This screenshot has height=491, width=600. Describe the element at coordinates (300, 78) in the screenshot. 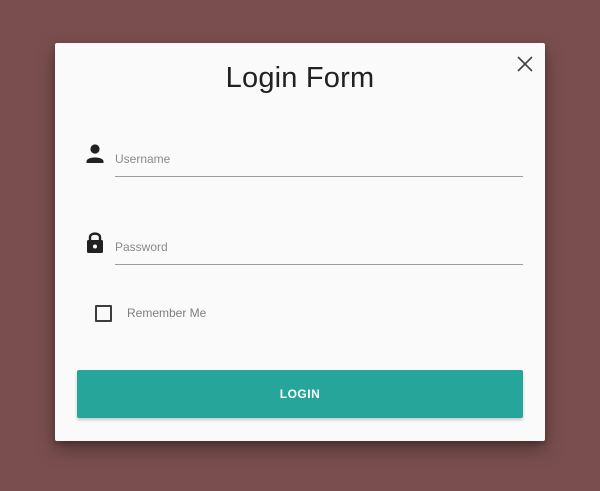

I see `form-title: Login Form` at that location.